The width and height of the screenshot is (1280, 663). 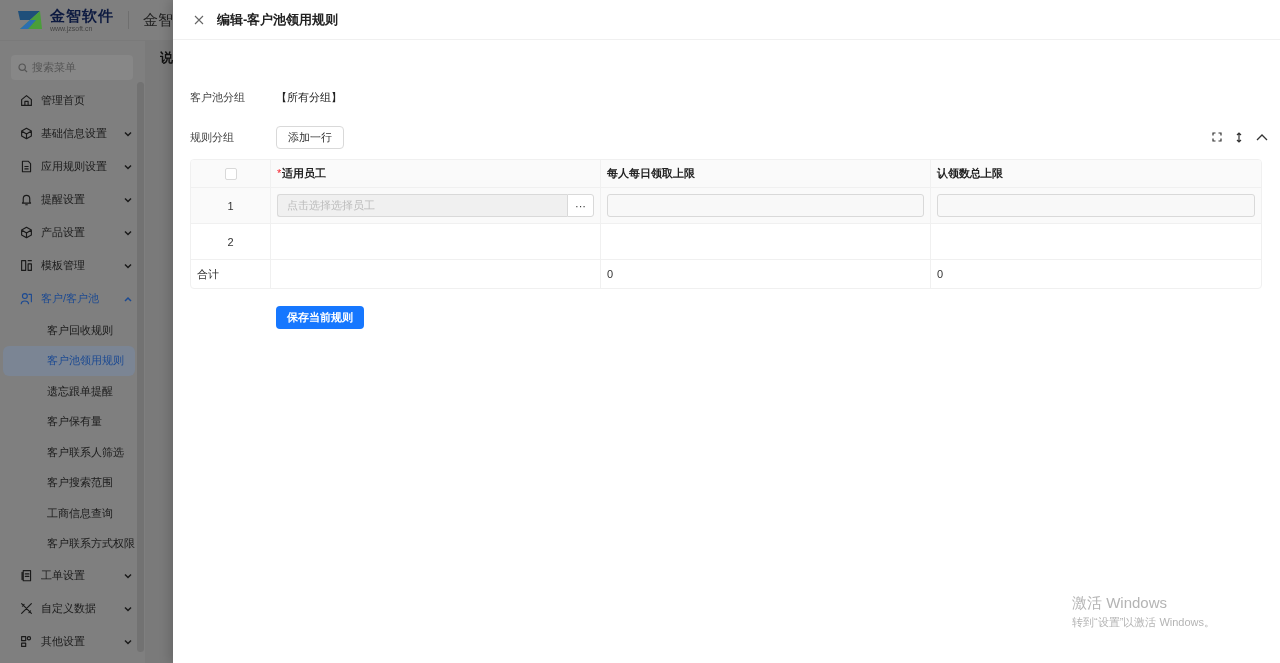 I want to click on column-header: *适用员工, so click(x=302, y=173).